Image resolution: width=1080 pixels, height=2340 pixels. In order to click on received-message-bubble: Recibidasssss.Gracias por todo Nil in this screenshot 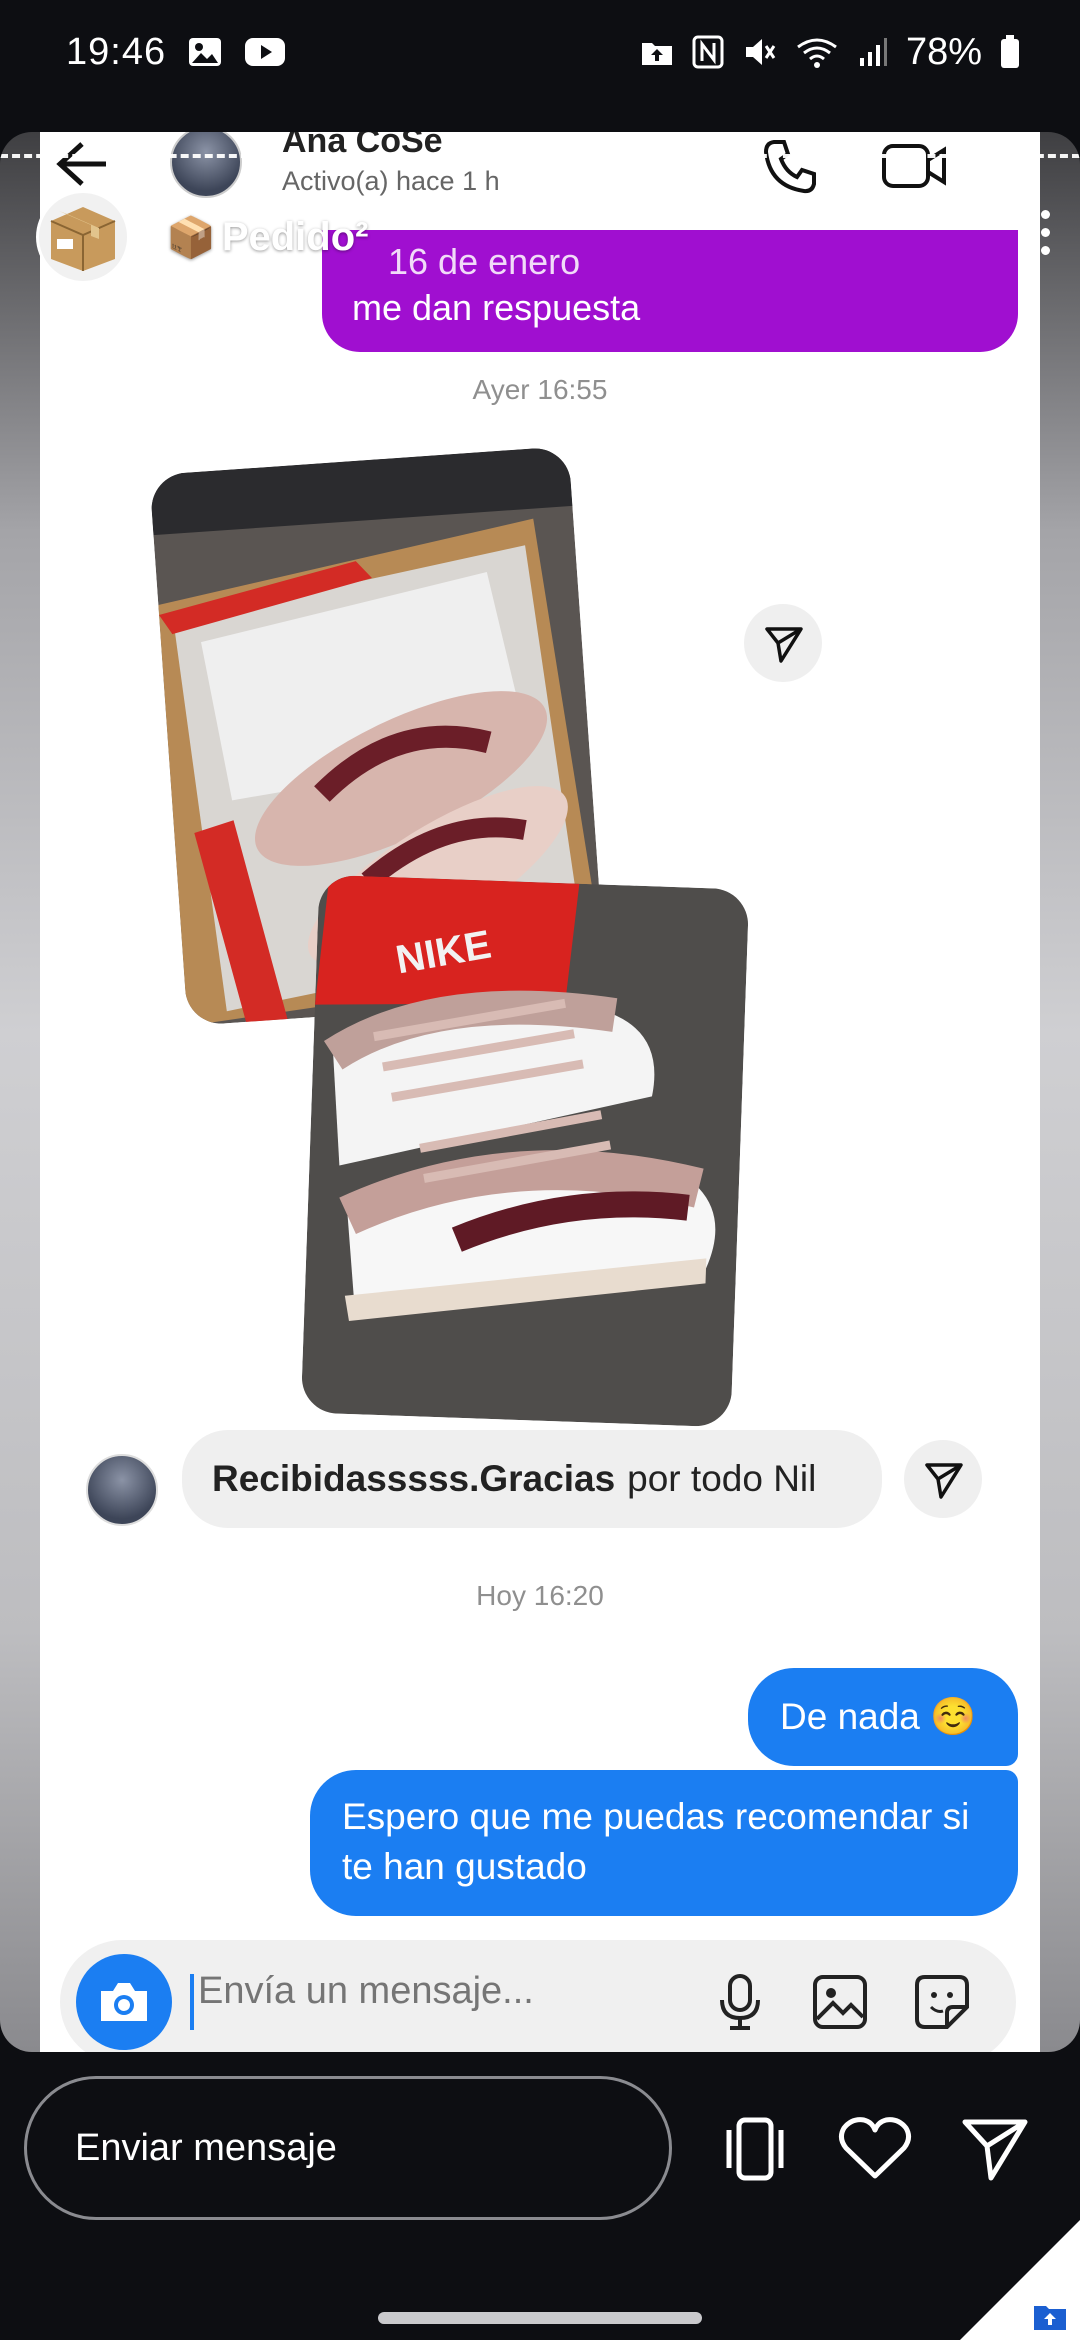, I will do `click(532, 1479)`.